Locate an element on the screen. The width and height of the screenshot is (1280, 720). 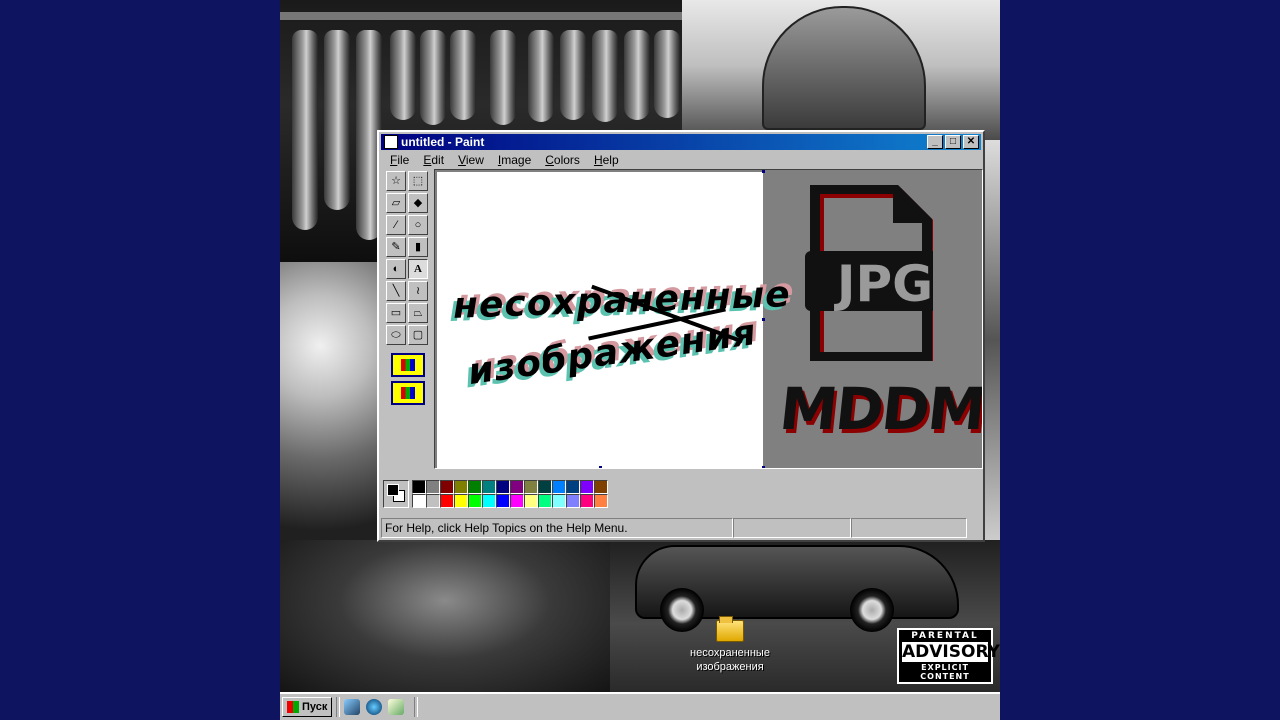
toolbox: ☆ ⬚ ▱ ◆ ⁄ ○ ✎ ▮ ◐ A ╲ ≀ ▭ ⏢ ⬭ ▢ is located at coordinates (408, 289).